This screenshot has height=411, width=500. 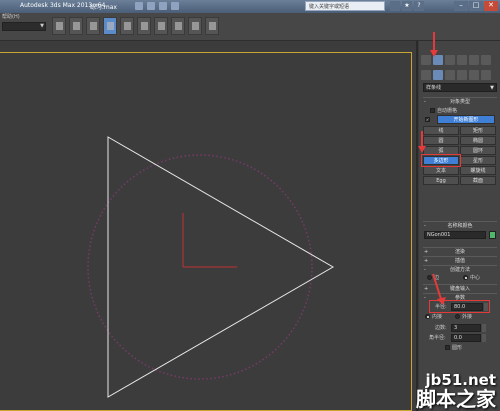 What do you see at coordinates (178, 26) in the screenshot?
I see `render-setup-button` at bounding box center [178, 26].